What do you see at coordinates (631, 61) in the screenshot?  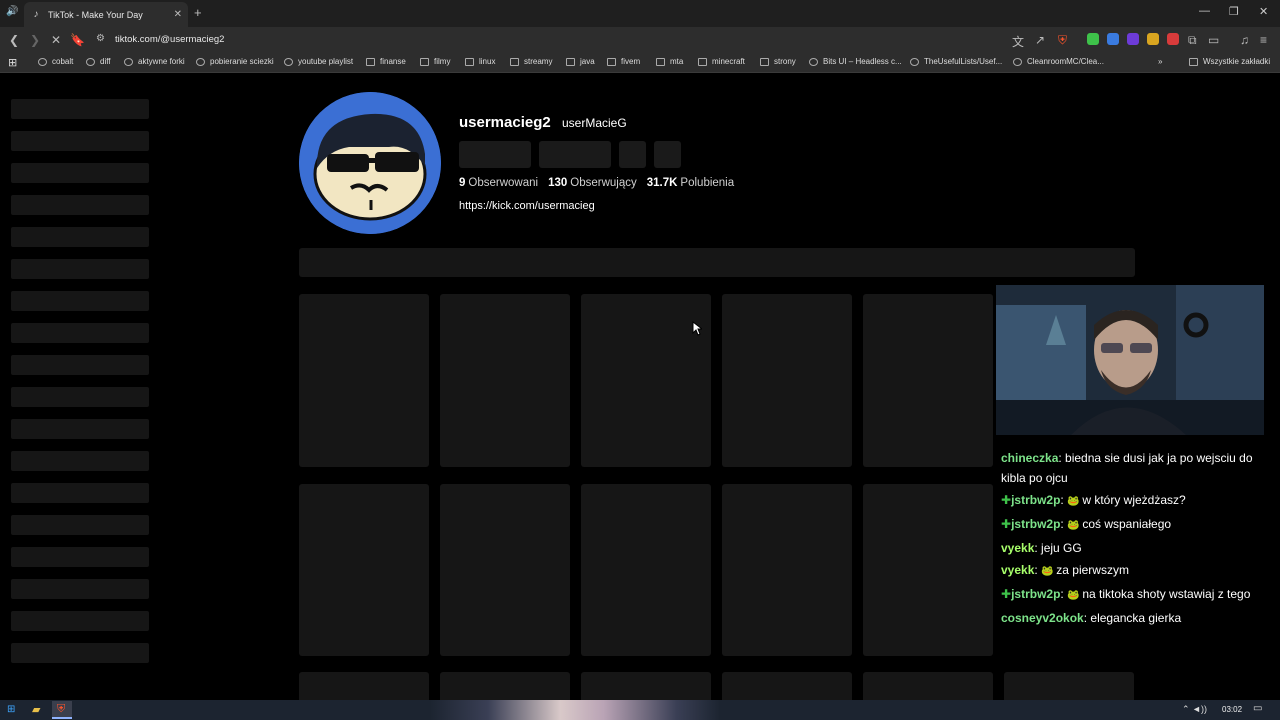 I see `bookmark-label: fivem` at bounding box center [631, 61].